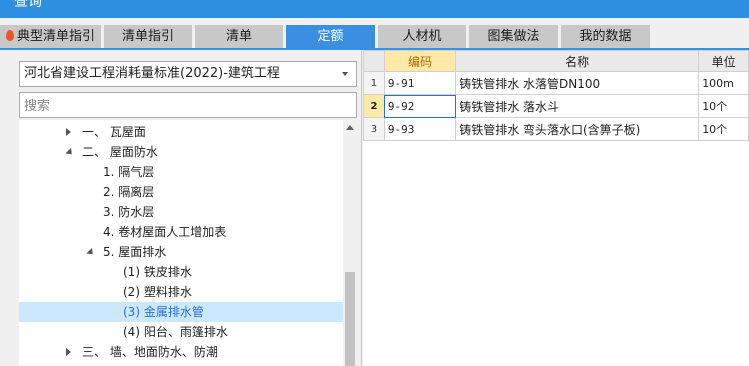  Describe the element at coordinates (181, 272) in the screenshot. I see `tree-node: (1) 铁皮排水` at that location.